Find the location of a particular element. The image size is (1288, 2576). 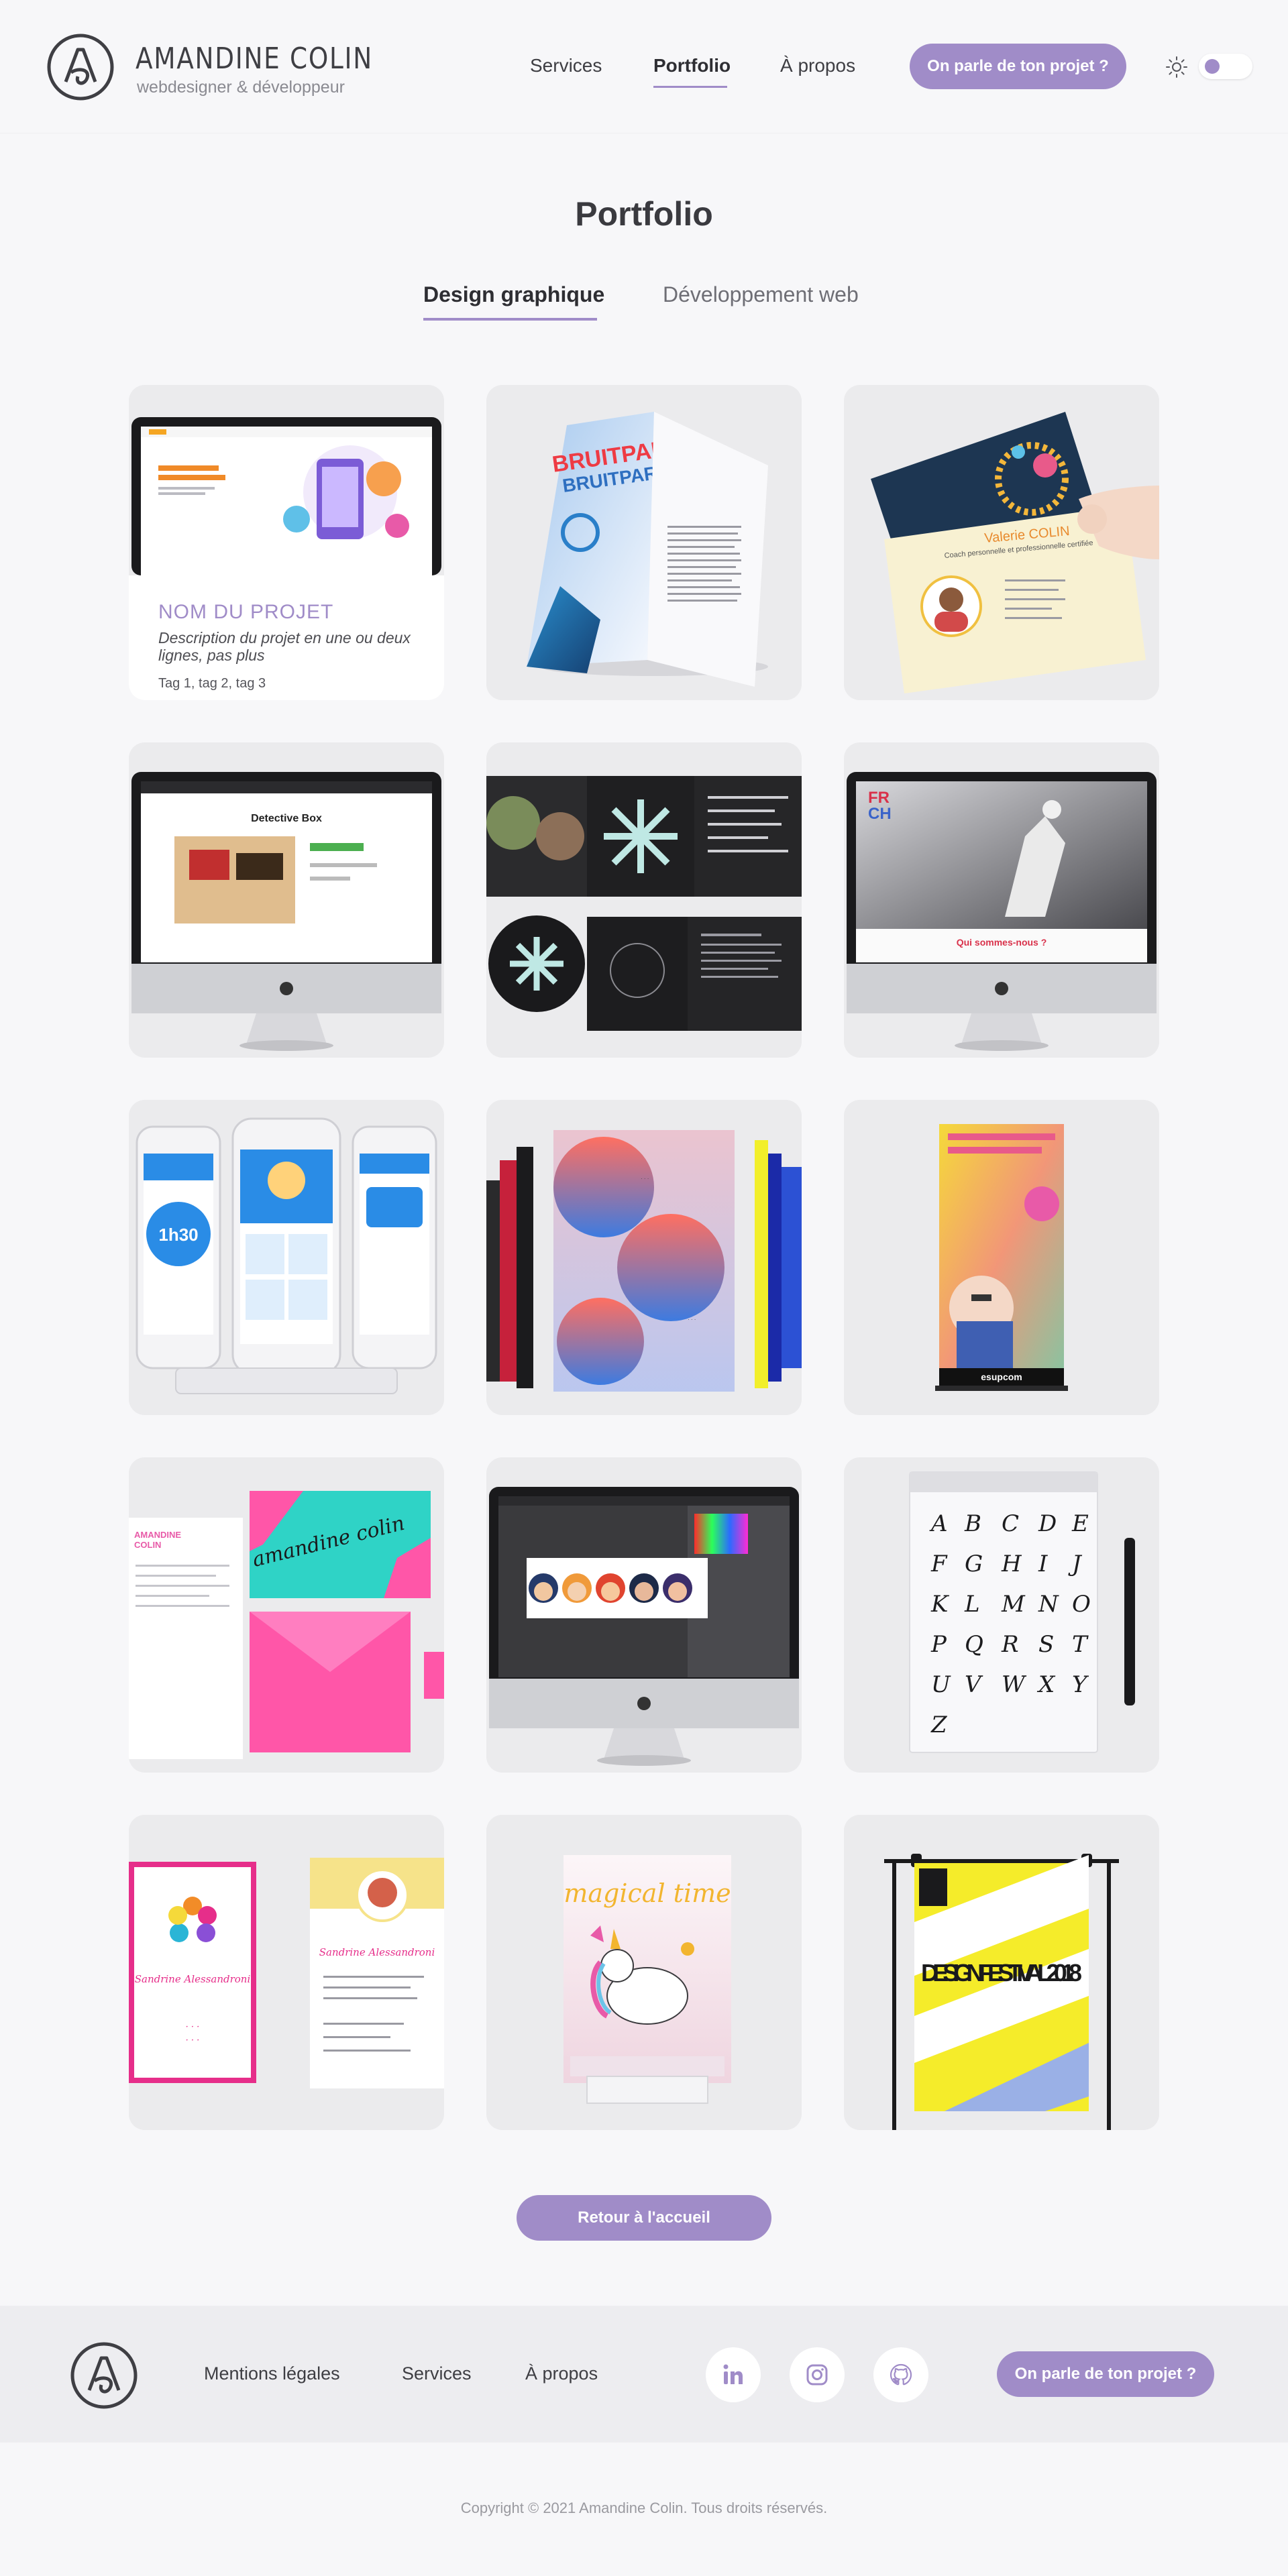

festival-title-text: DESIGN FESTIVAL 2018 is located at coordinates (1001, 1972).